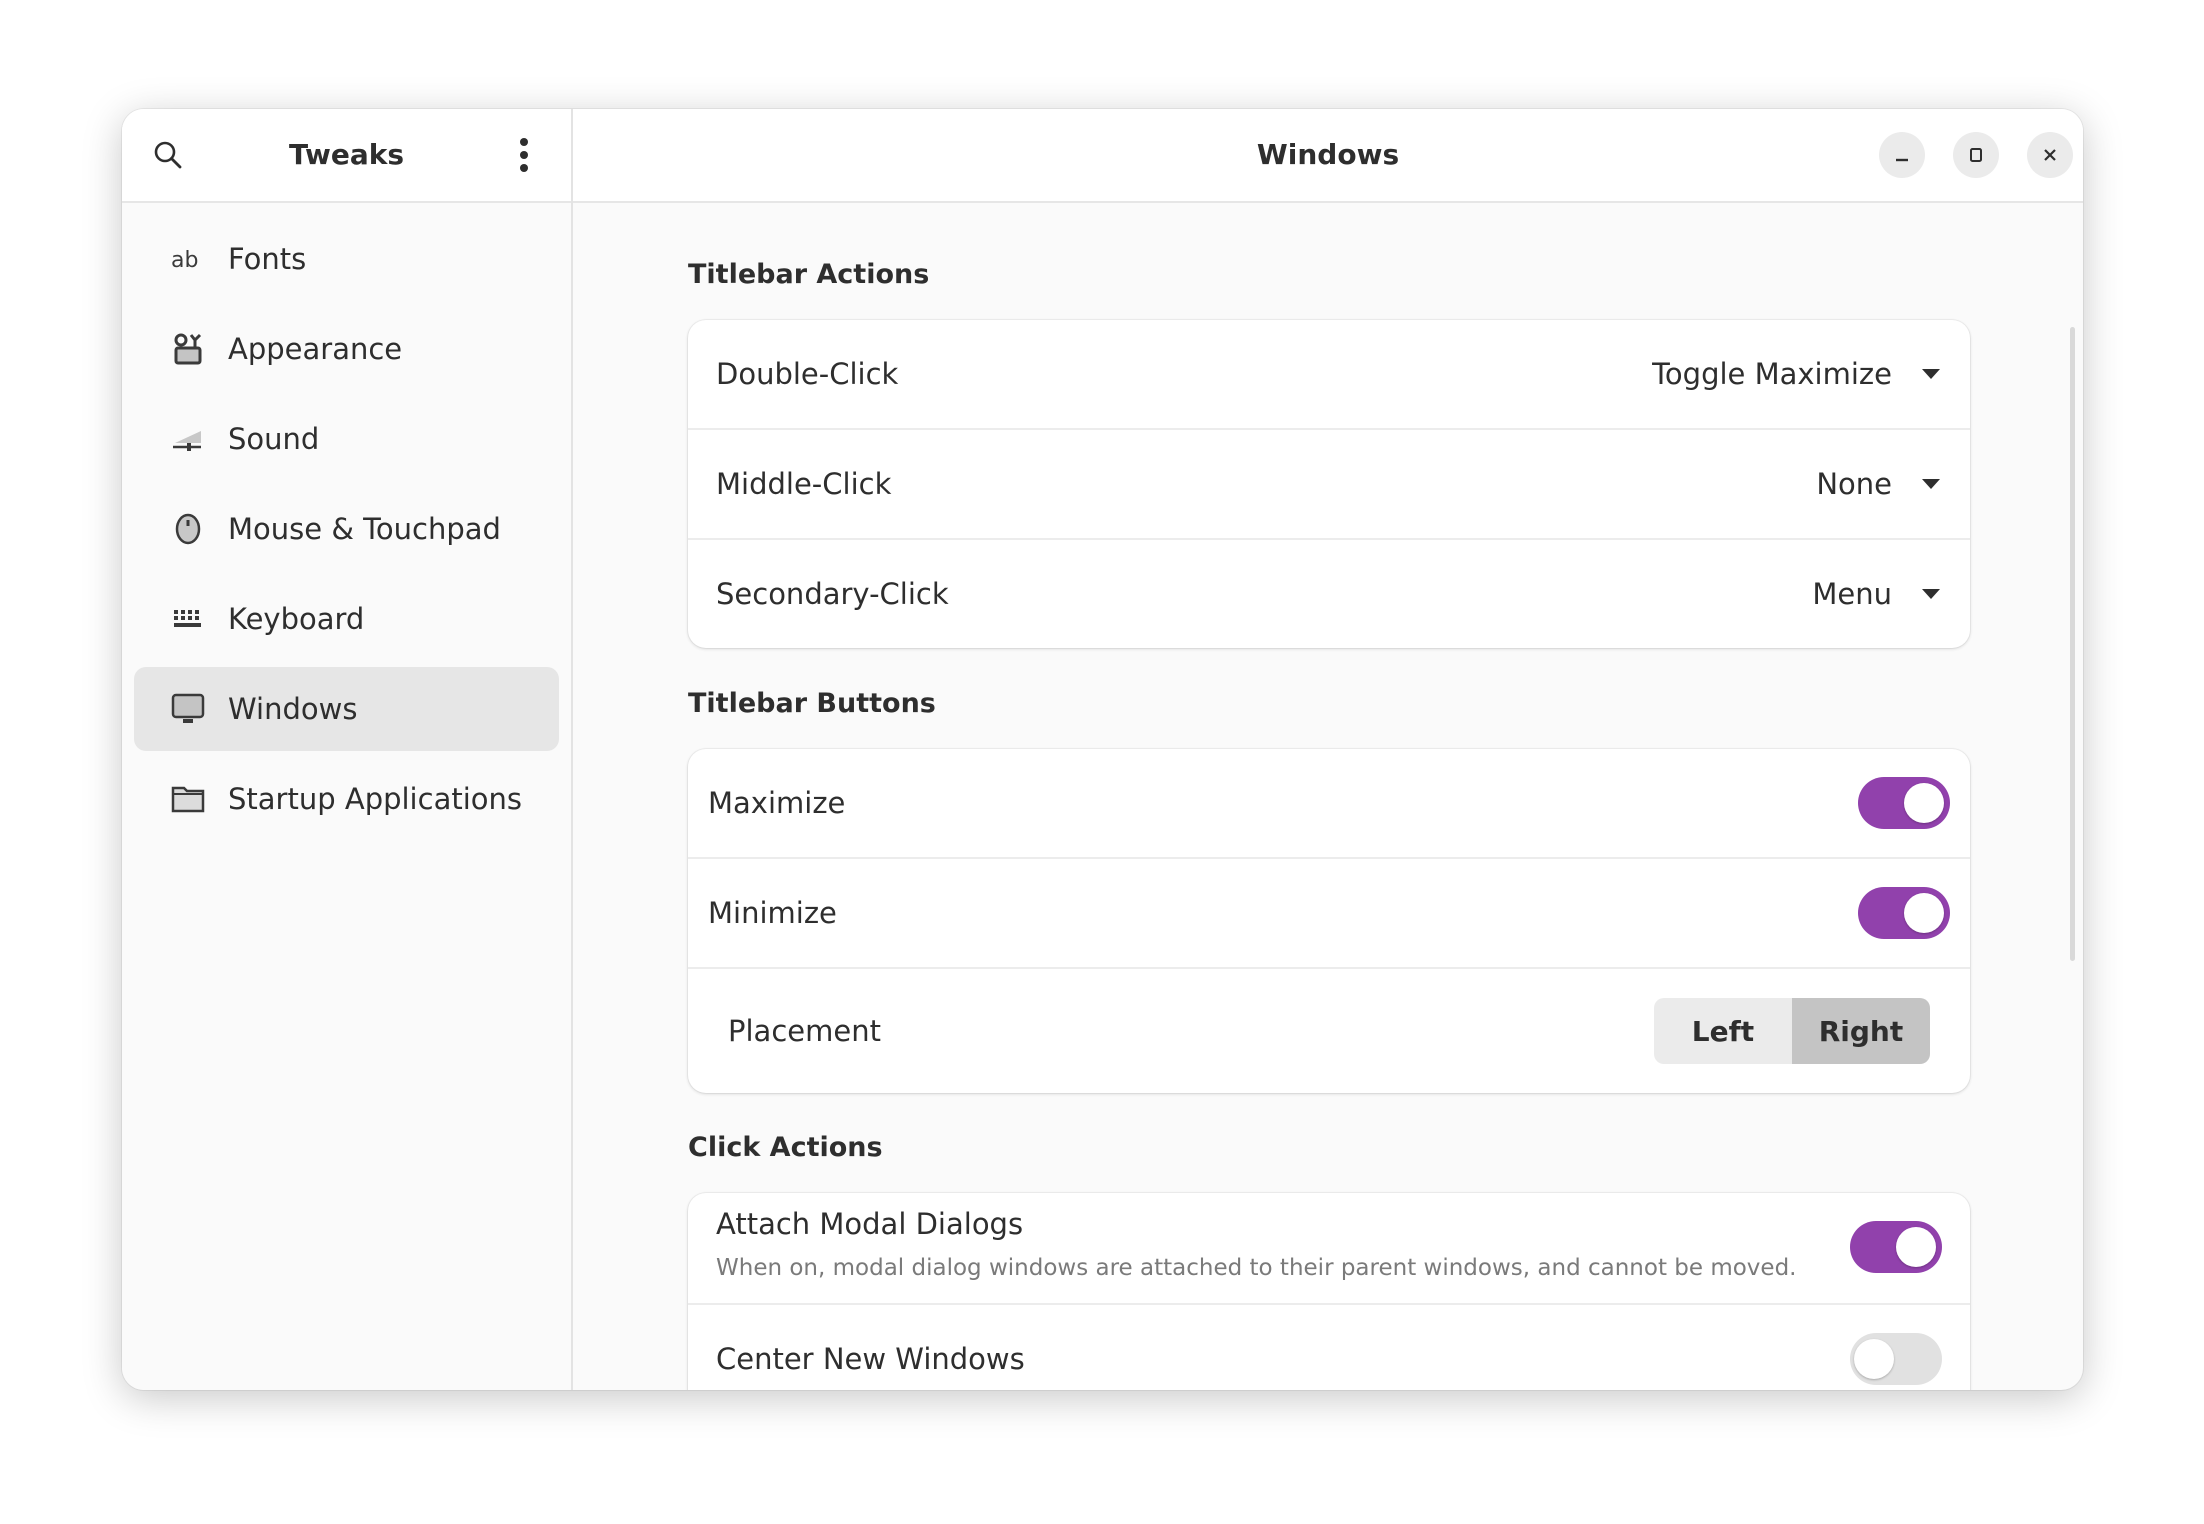 The height and width of the screenshot is (1524, 2204). I want to click on placement-toggle-group: Left Right, so click(1792, 1031).